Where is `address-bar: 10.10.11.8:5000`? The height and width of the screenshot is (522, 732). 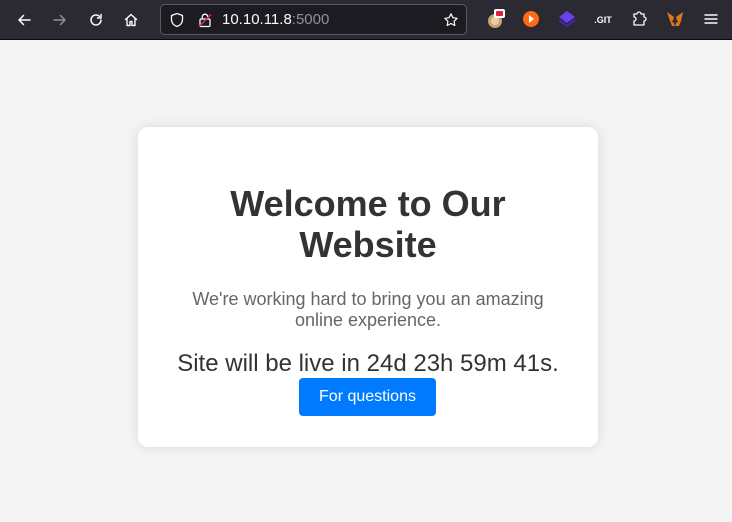 address-bar: 10.10.11.8:5000 is located at coordinates (313, 19).